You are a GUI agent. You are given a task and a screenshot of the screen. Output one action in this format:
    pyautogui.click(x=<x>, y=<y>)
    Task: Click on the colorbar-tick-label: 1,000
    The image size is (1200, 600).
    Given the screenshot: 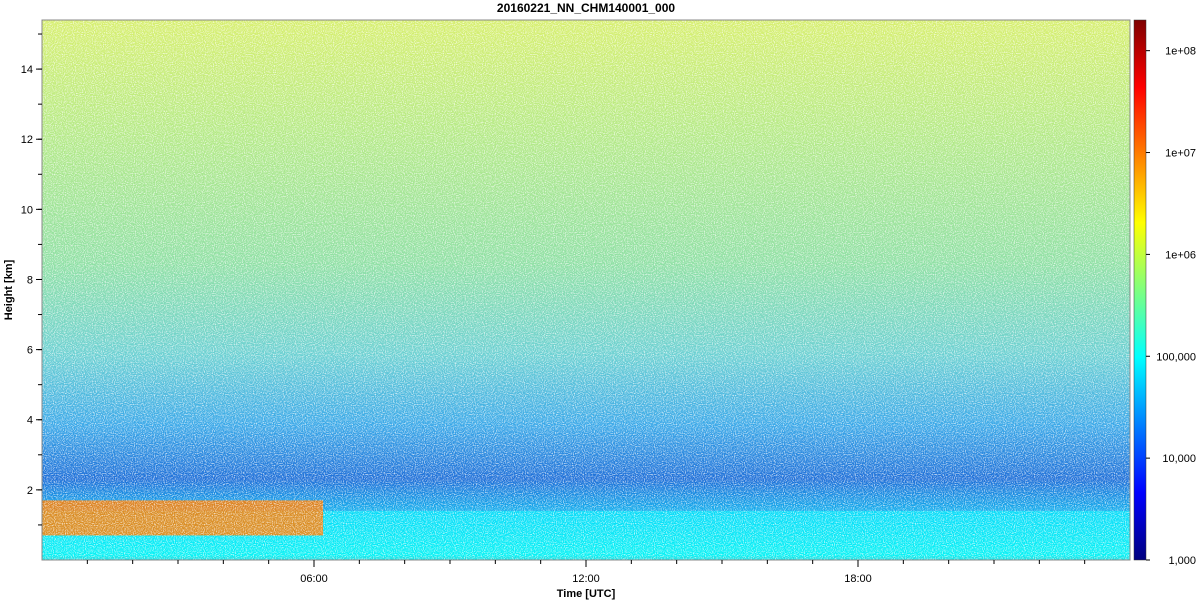 What is the action you would take?
    pyautogui.click(x=1182, y=561)
    